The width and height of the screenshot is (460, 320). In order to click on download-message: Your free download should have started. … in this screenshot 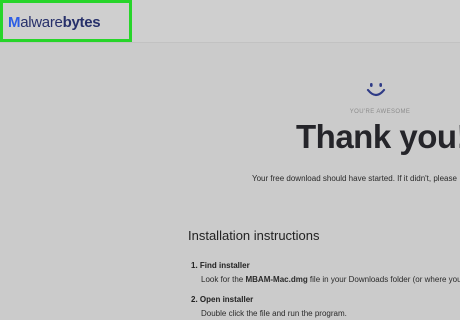, I will do `click(354, 178)`.